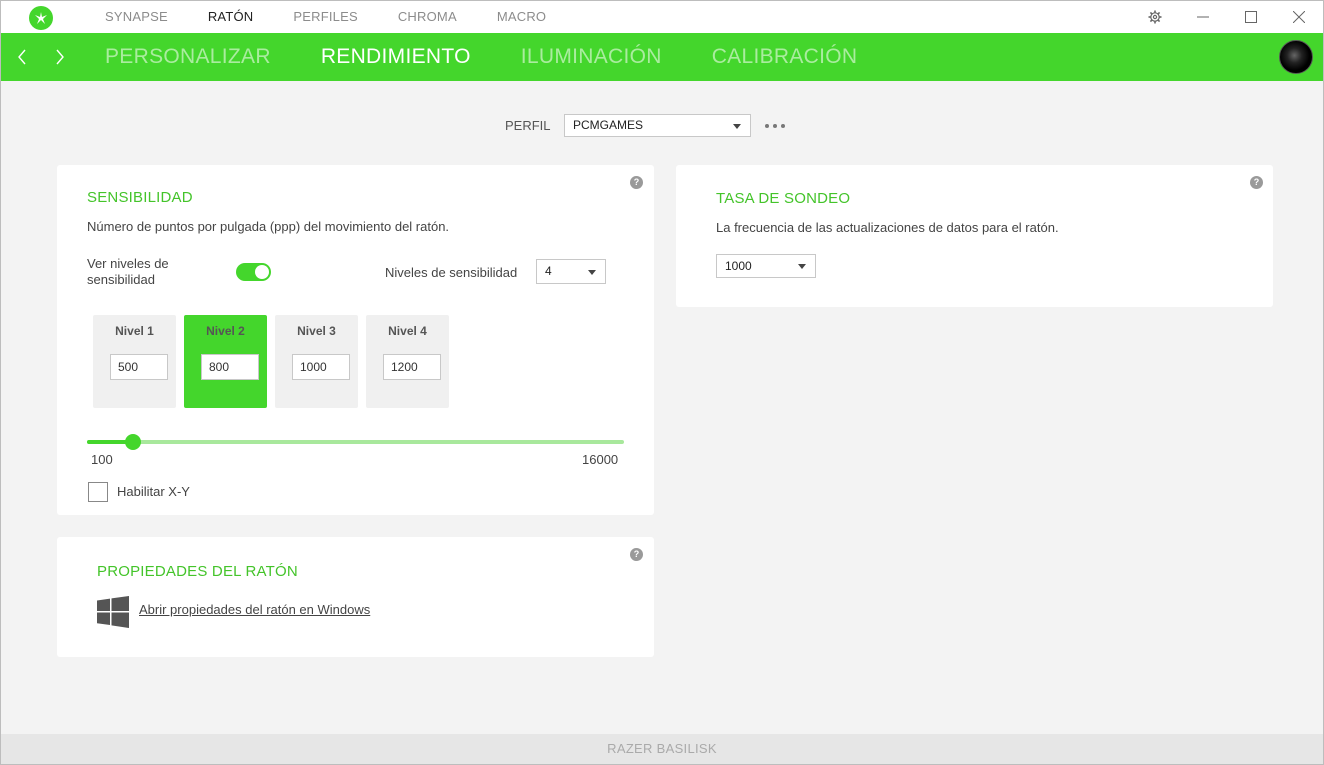 The height and width of the screenshot is (765, 1324). What do you see at coordinates (253, 272) in the screenshot?
I see `show-levels-toggle` at bounding box center [253, 272].